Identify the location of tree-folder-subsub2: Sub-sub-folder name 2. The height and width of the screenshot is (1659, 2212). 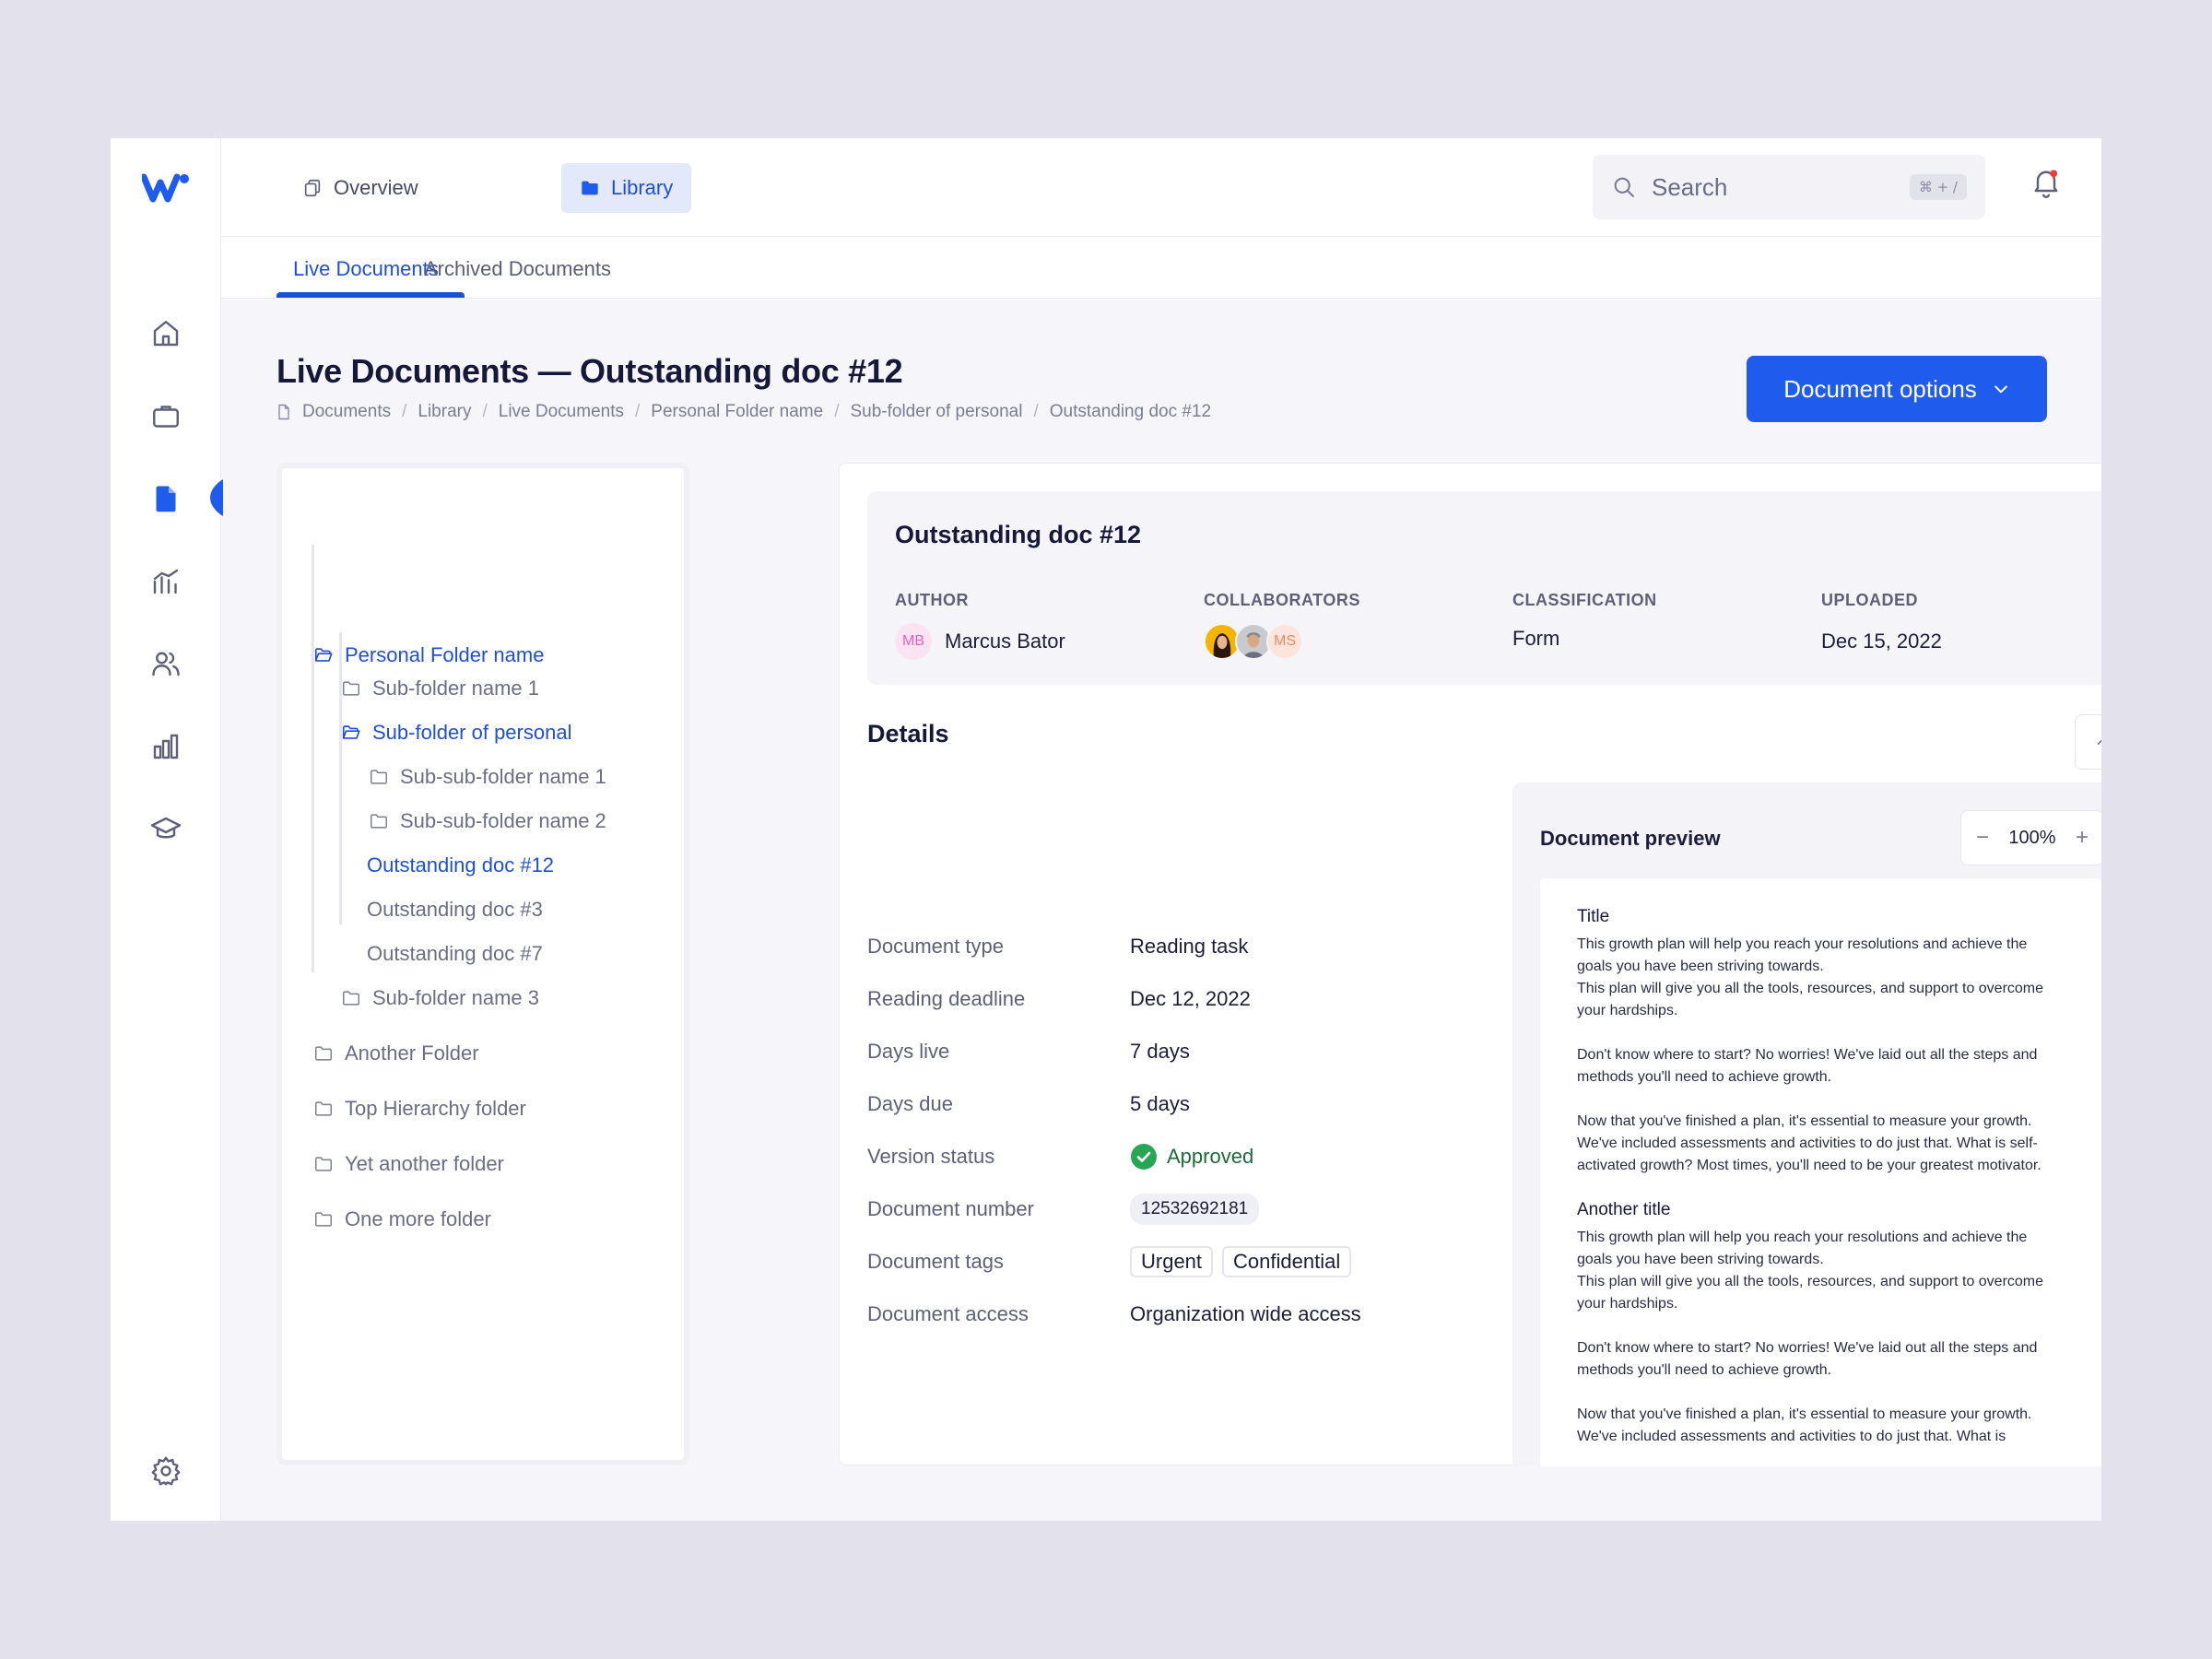
(487, 821).